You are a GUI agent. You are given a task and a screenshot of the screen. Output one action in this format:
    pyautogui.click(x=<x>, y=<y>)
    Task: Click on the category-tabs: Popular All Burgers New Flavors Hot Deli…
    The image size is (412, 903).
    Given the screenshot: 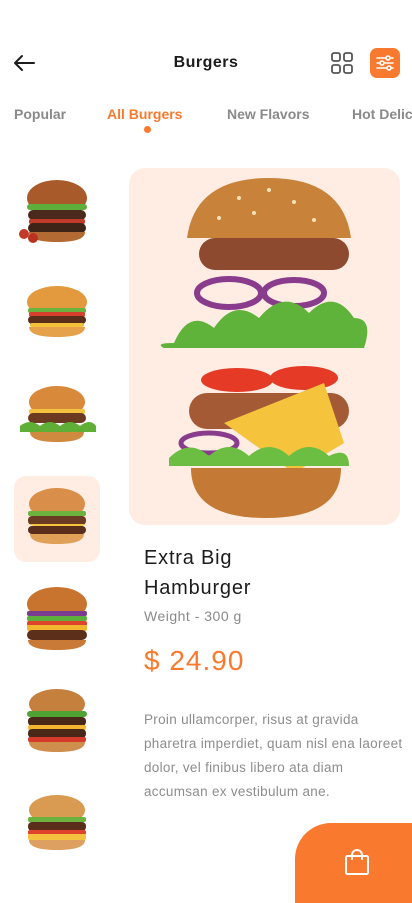 What is the action you would take?
    pyautogui.click(x=206, y=121)
    